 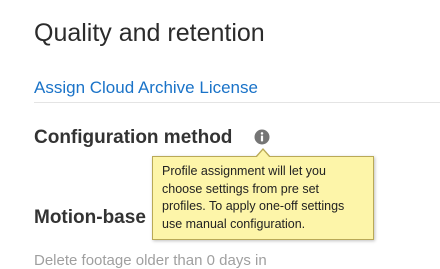 What do you see at coordinates (90, 217) in the screenshot?
I see `motion-based-heading: Motion-base` at bounding box center [90, 217].